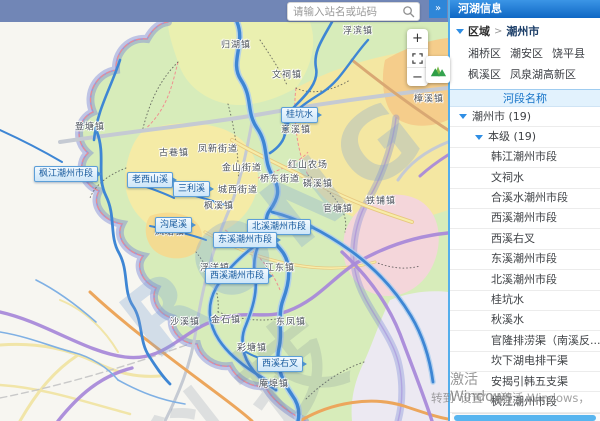  Describe the element at coordinates (525, 321) in the screenshot. I see `tree-row: 秋溪水` at that location.